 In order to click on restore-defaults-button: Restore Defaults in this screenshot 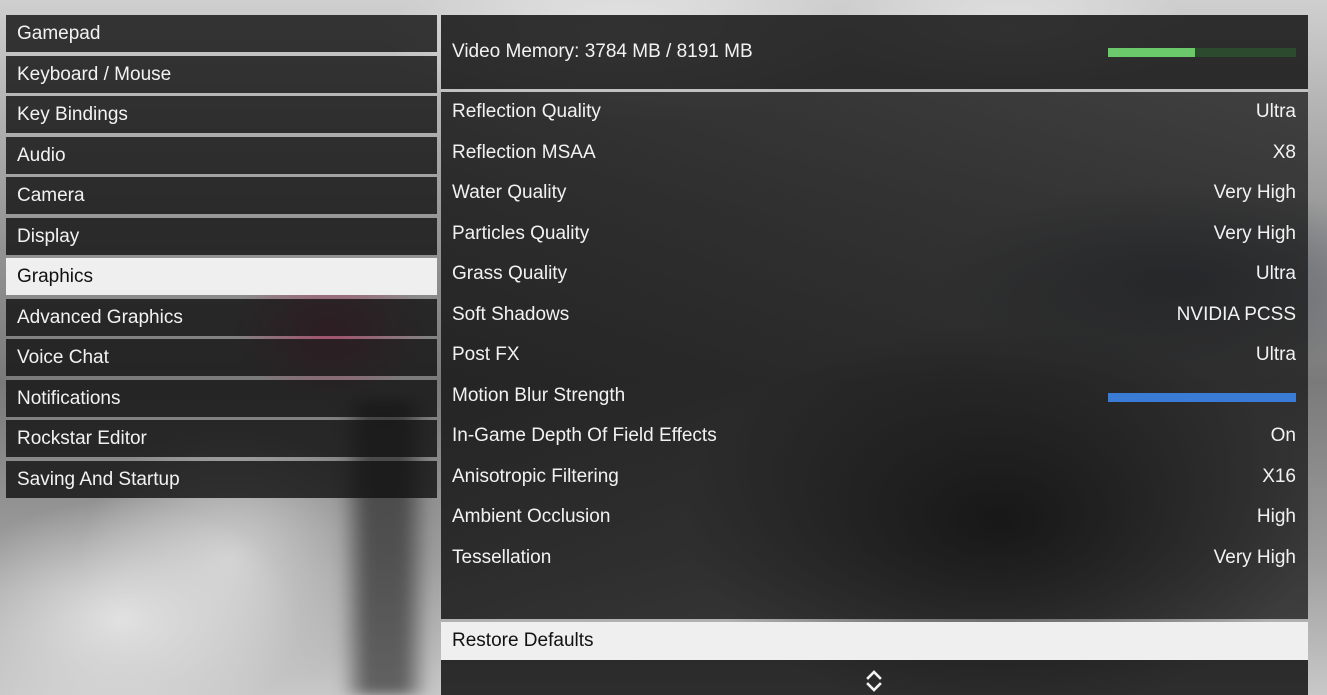, I will do `click(874, 641)`.